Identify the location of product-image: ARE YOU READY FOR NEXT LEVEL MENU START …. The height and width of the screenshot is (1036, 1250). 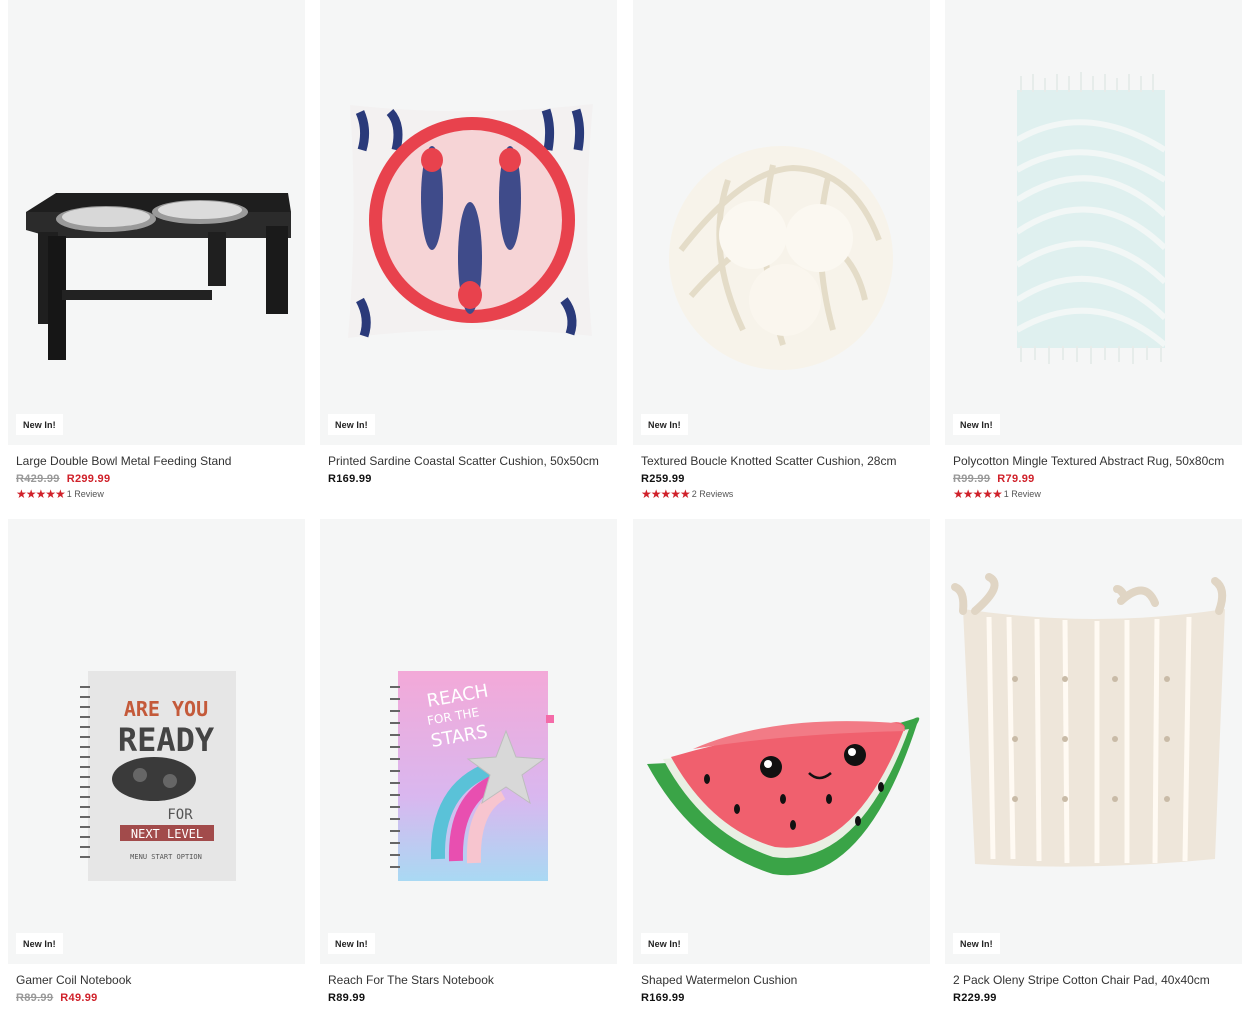
(156, 741).